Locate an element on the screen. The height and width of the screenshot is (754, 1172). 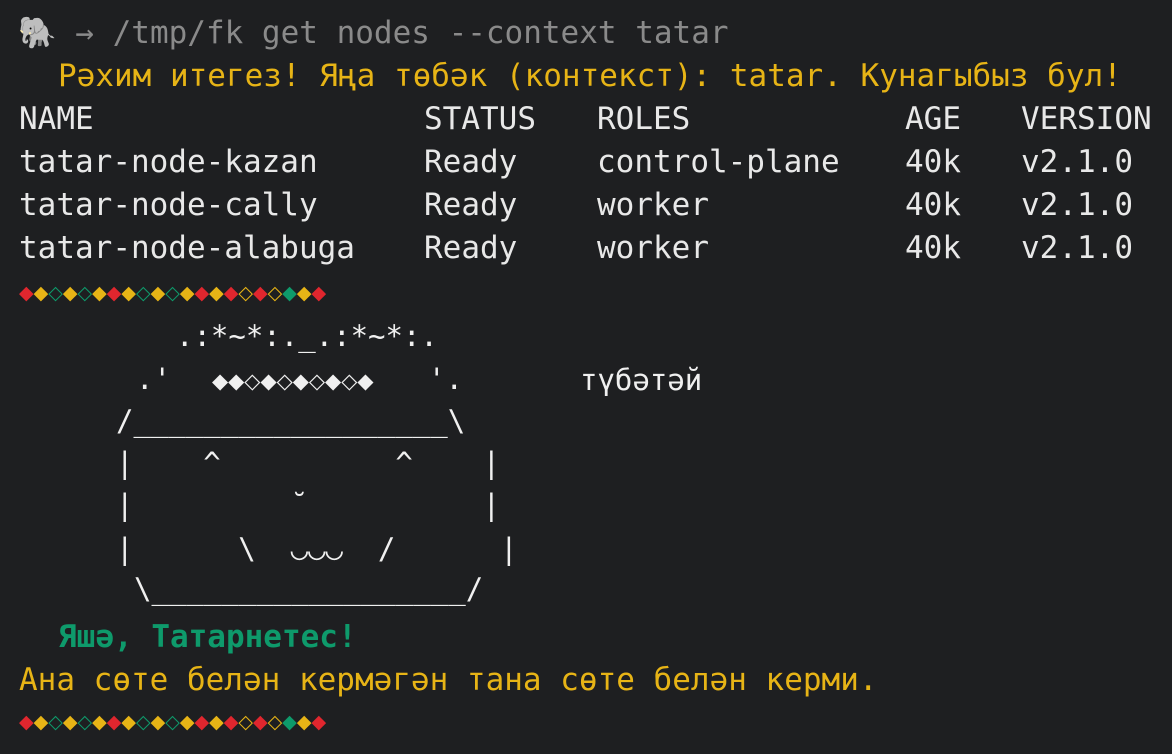
prompt-arrow-icon: → is located at coordinates (84, 33).